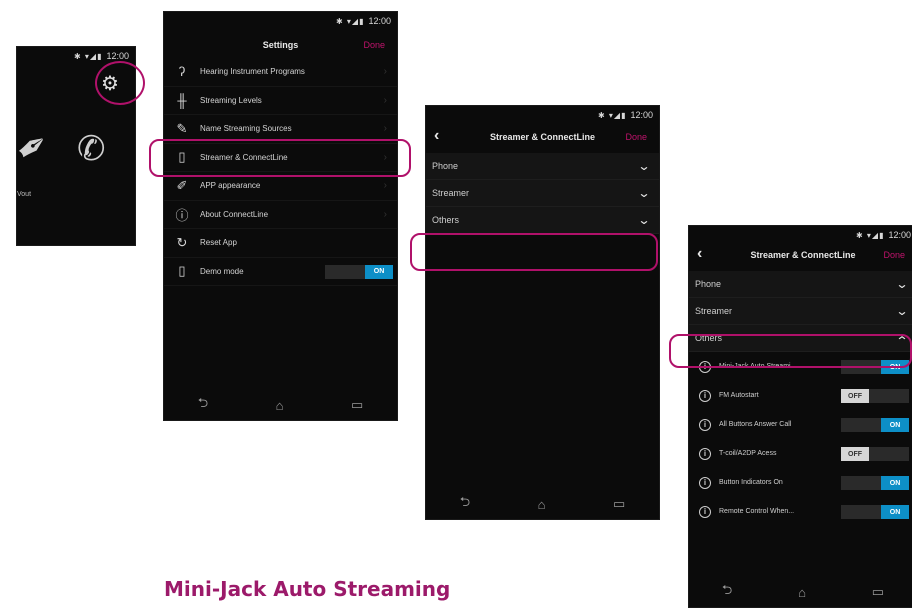 This screenshot has height=608, width=912. I want to click on fm-autostart-toggle: OFF, so click(875, 396).